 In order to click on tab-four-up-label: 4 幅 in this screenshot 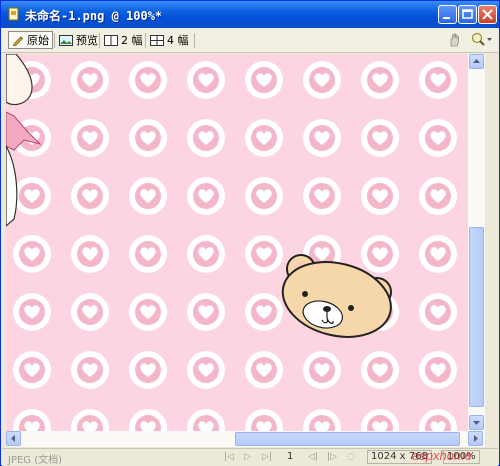, I will do `click(178, 40)`.